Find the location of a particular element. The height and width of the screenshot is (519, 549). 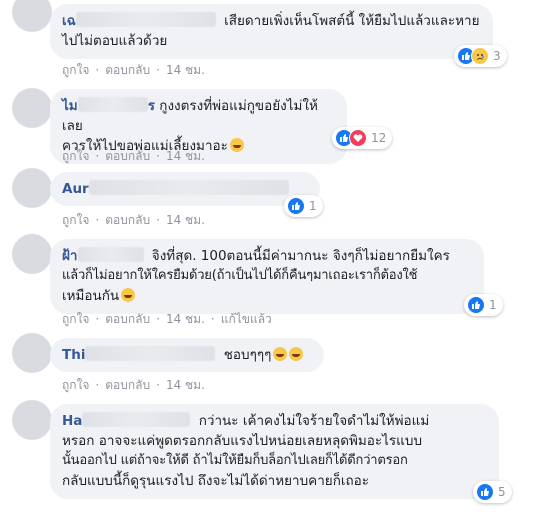

comment-bubble: Aur is located at coordinates (185, 189).